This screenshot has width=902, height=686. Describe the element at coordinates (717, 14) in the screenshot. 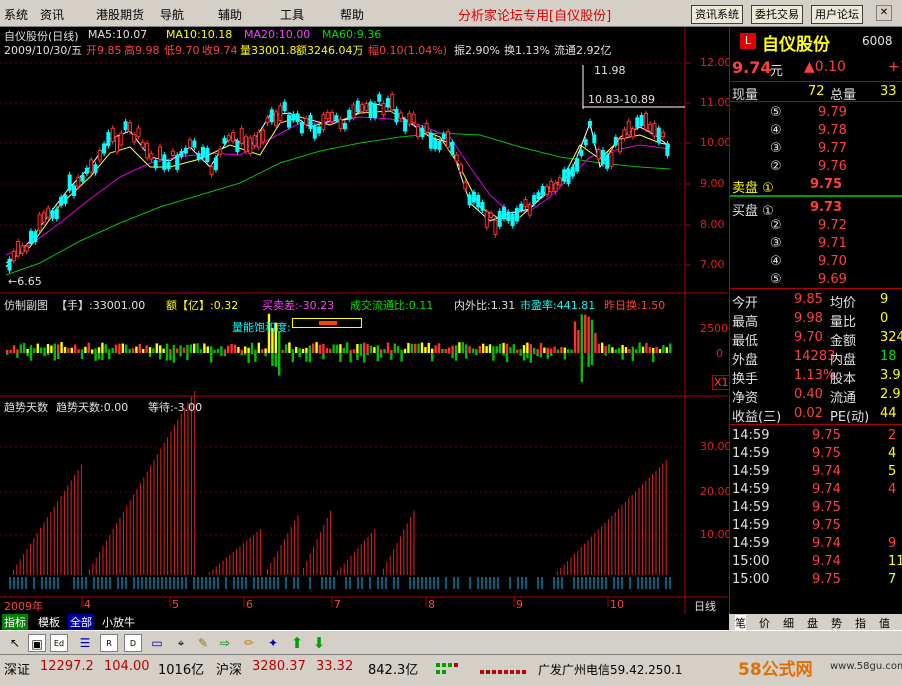

I see `news-system-button: 资讯系统` at that location.